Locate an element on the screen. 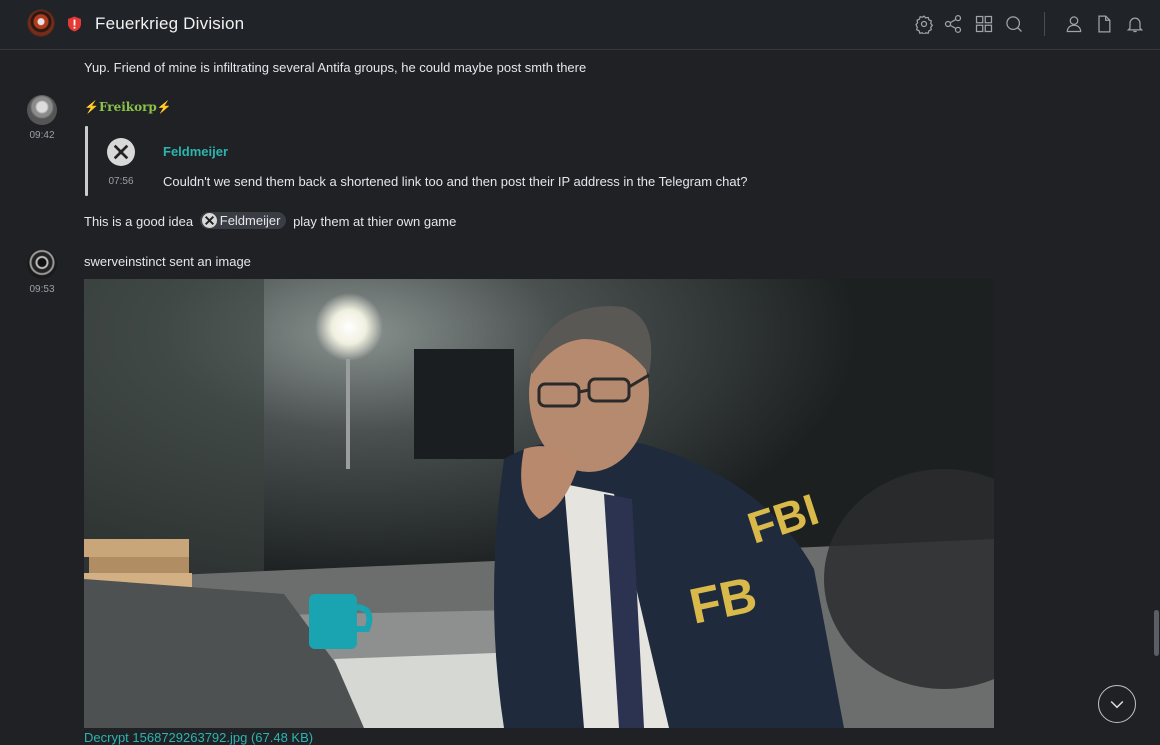 The height and width of the screenshot is (745, 1160). search-icon is located at coordinates (1014, 24).